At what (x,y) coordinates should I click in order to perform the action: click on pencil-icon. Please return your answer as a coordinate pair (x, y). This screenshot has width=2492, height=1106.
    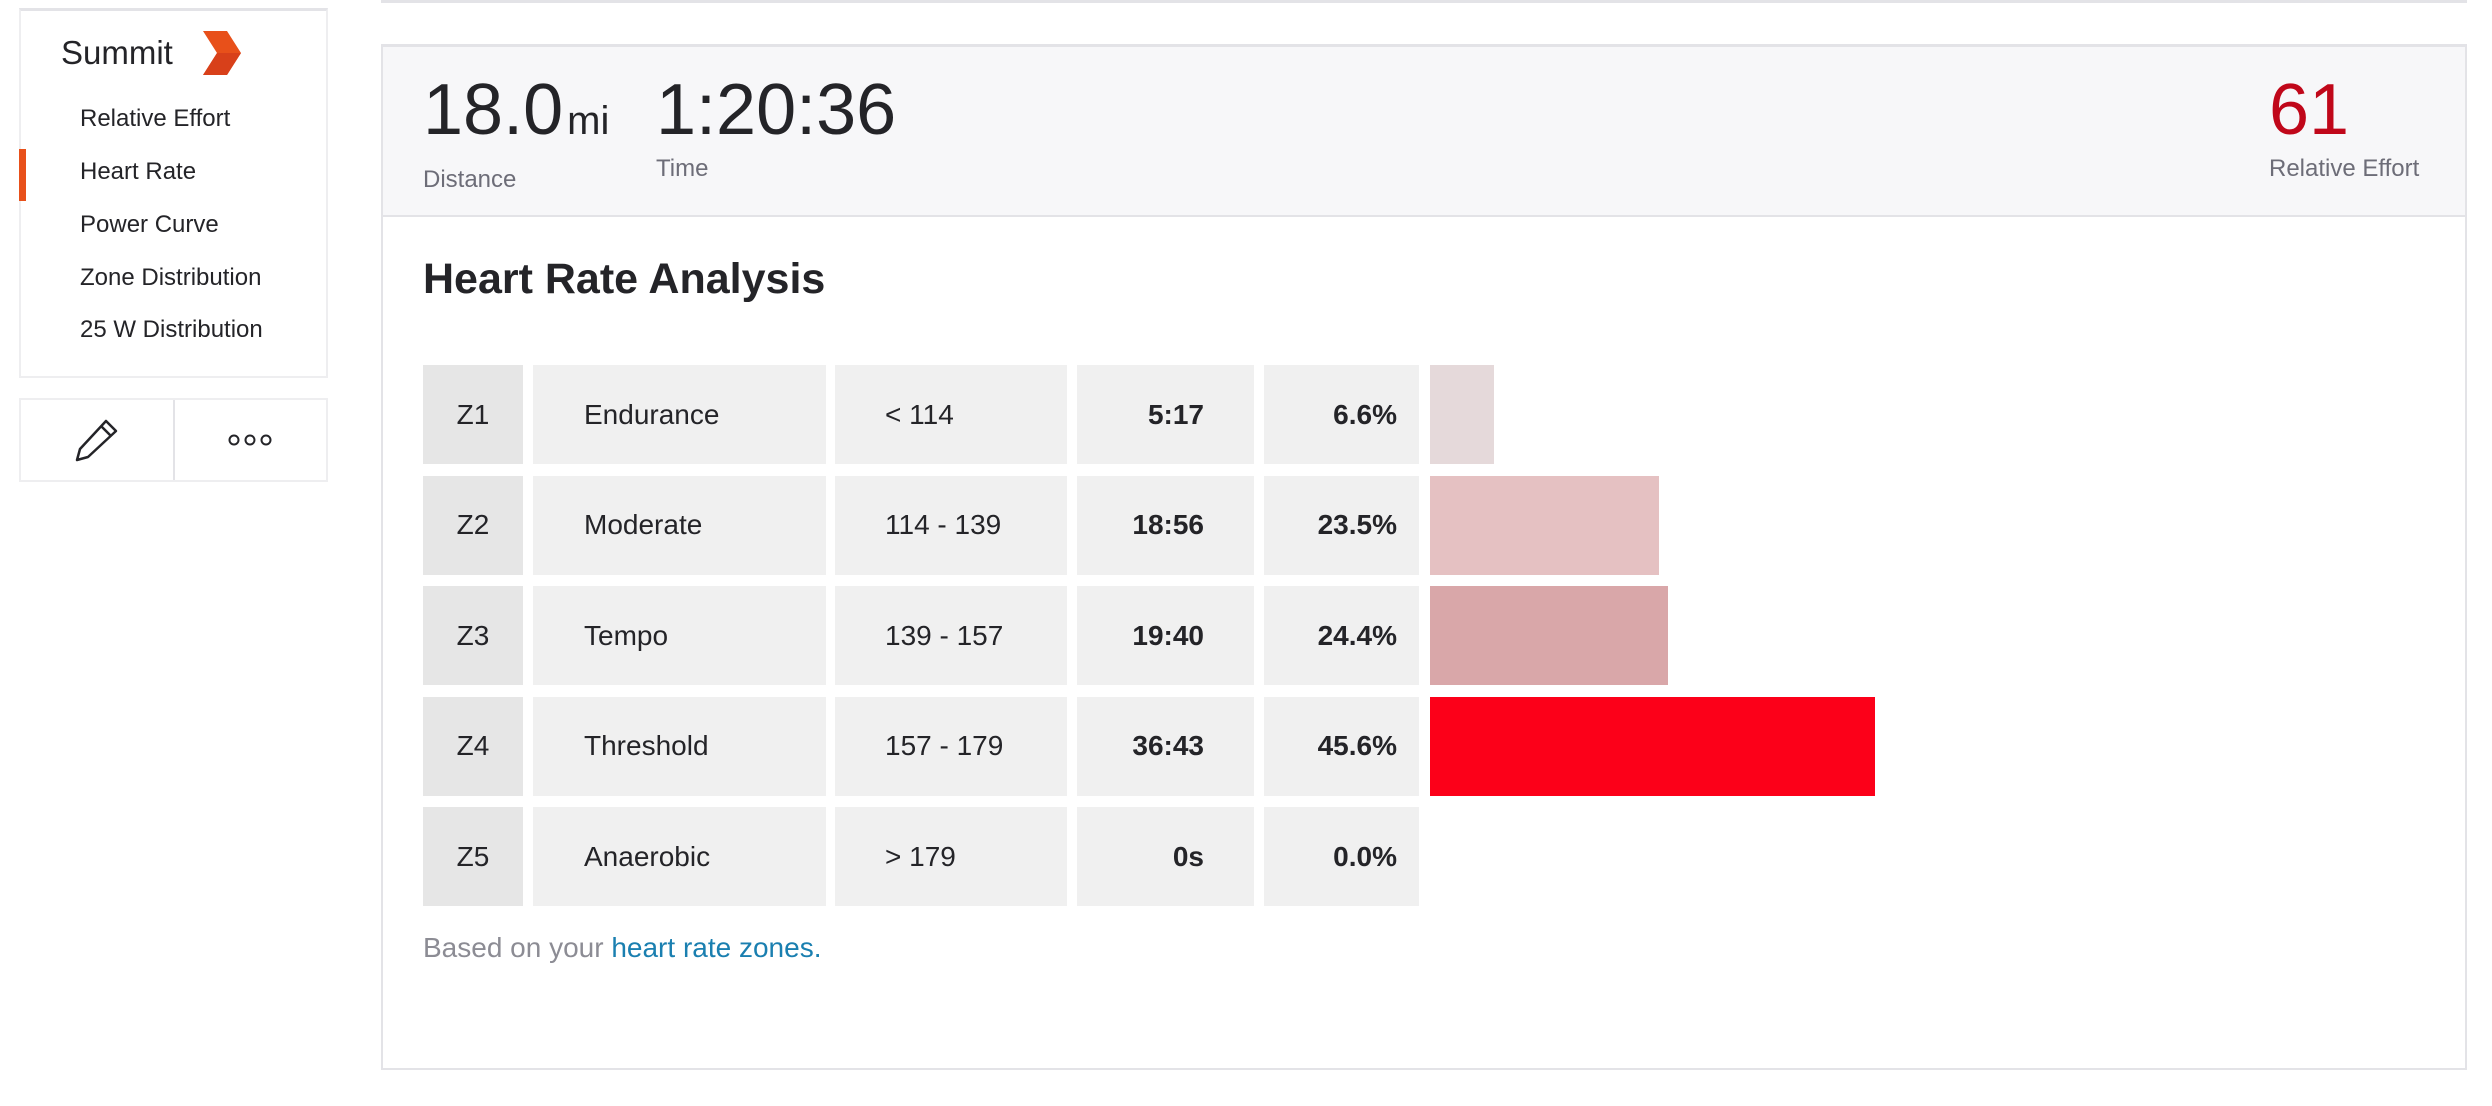
    Looking at the image, I should click on (96, 440).